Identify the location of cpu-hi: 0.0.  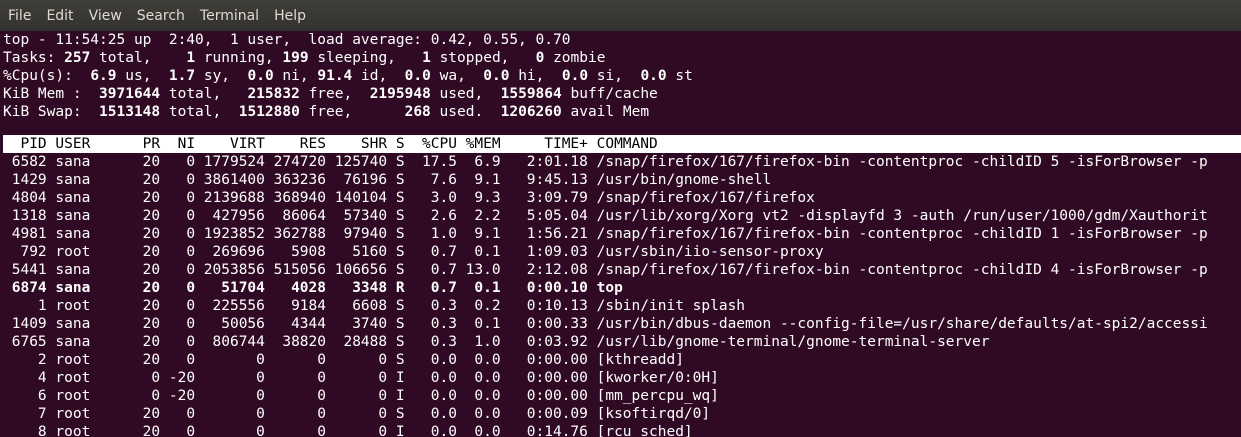
(496, 76).